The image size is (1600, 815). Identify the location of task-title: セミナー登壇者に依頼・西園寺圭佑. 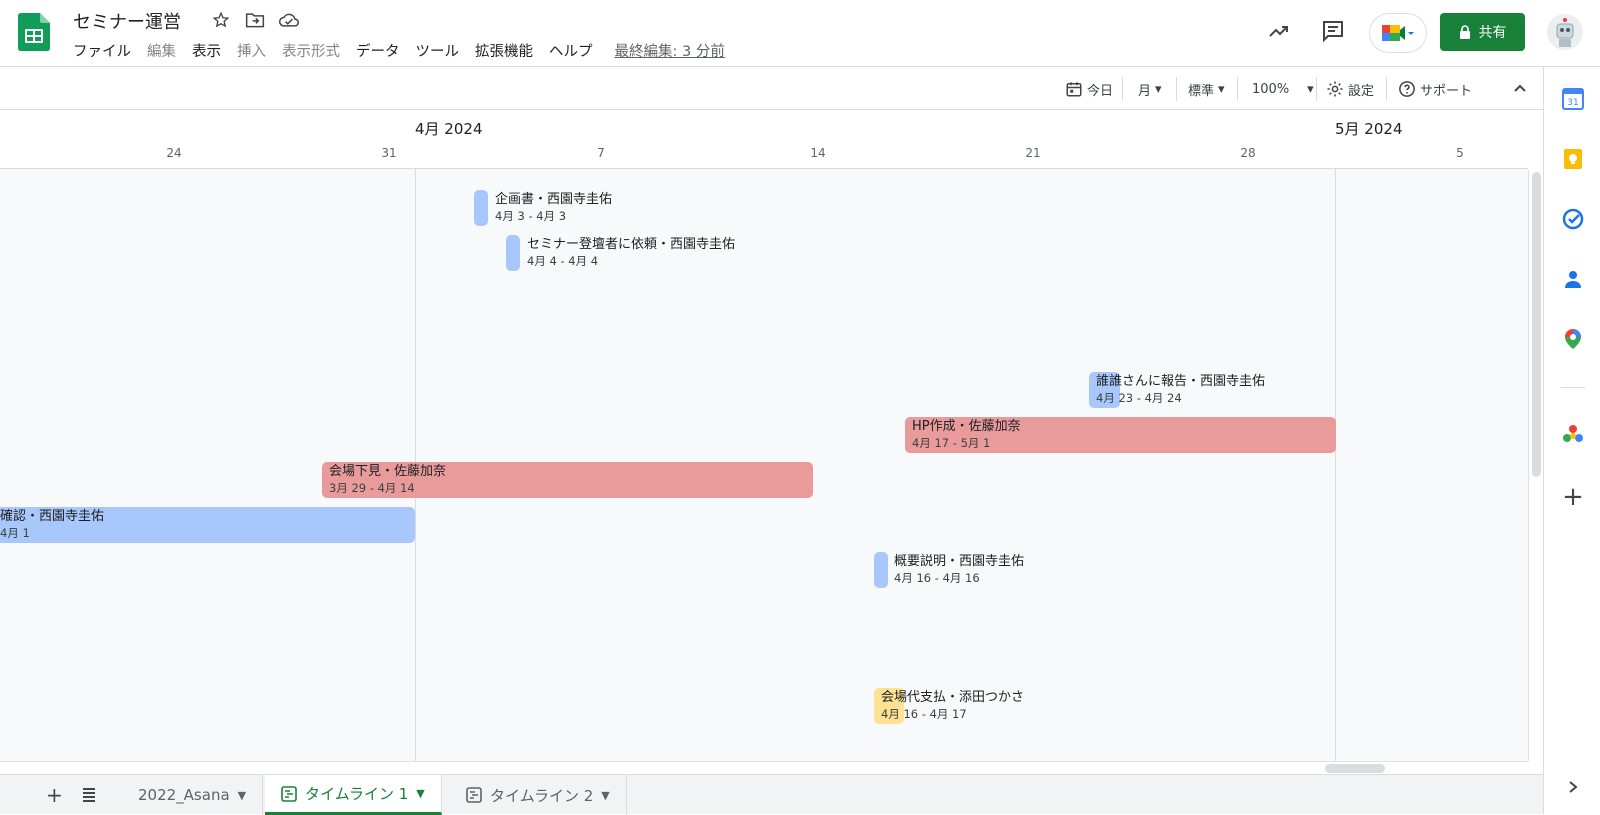
(631, 244).